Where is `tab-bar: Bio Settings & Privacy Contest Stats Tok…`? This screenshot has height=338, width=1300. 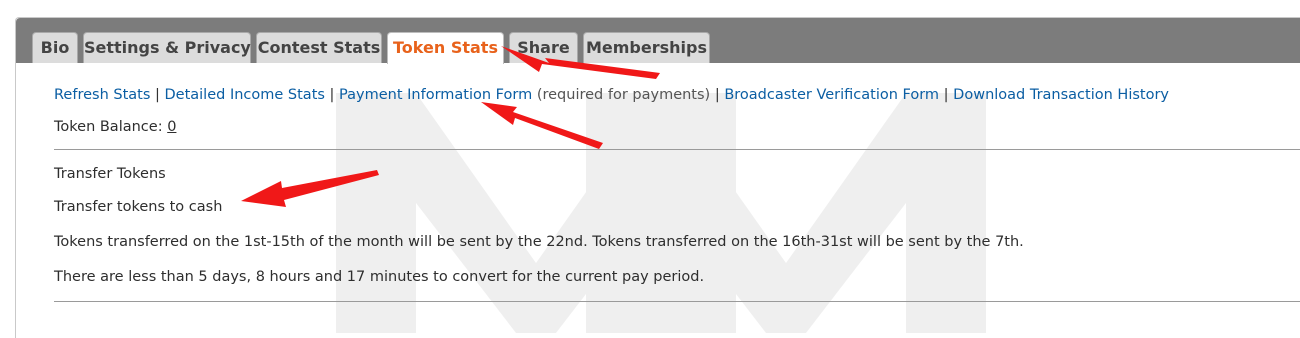
tab-bar: Bio Settings & Privacy Contest Stats Tok… is located at coordinates (658, 41).